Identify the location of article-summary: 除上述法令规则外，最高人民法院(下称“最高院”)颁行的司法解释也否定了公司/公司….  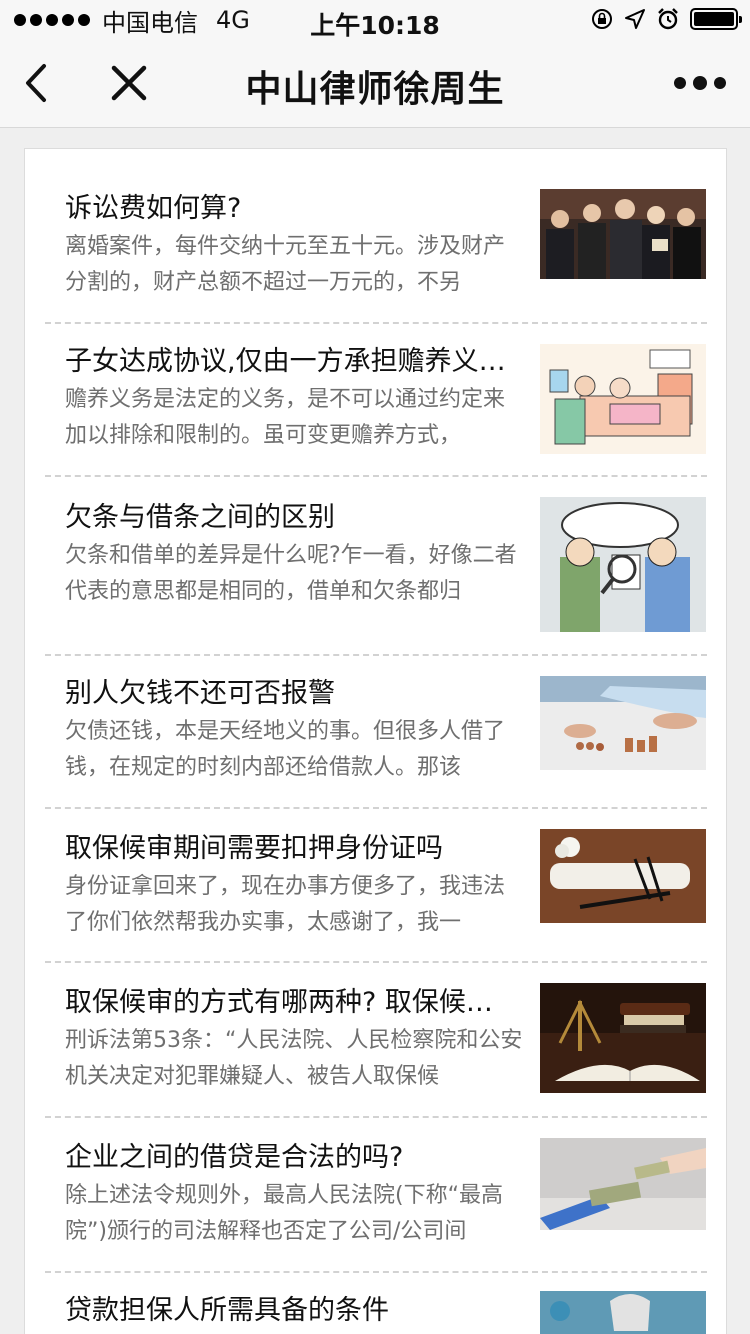
(284, 1213).